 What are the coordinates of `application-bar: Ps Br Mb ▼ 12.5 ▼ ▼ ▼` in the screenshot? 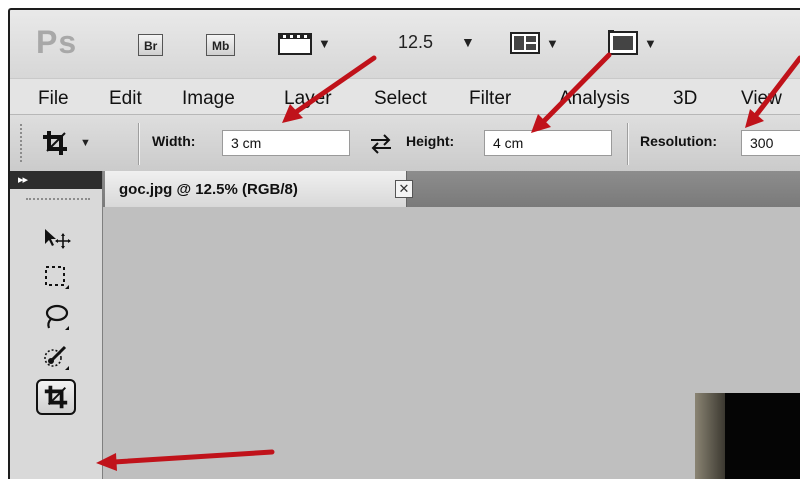 It's located at (405, 44).